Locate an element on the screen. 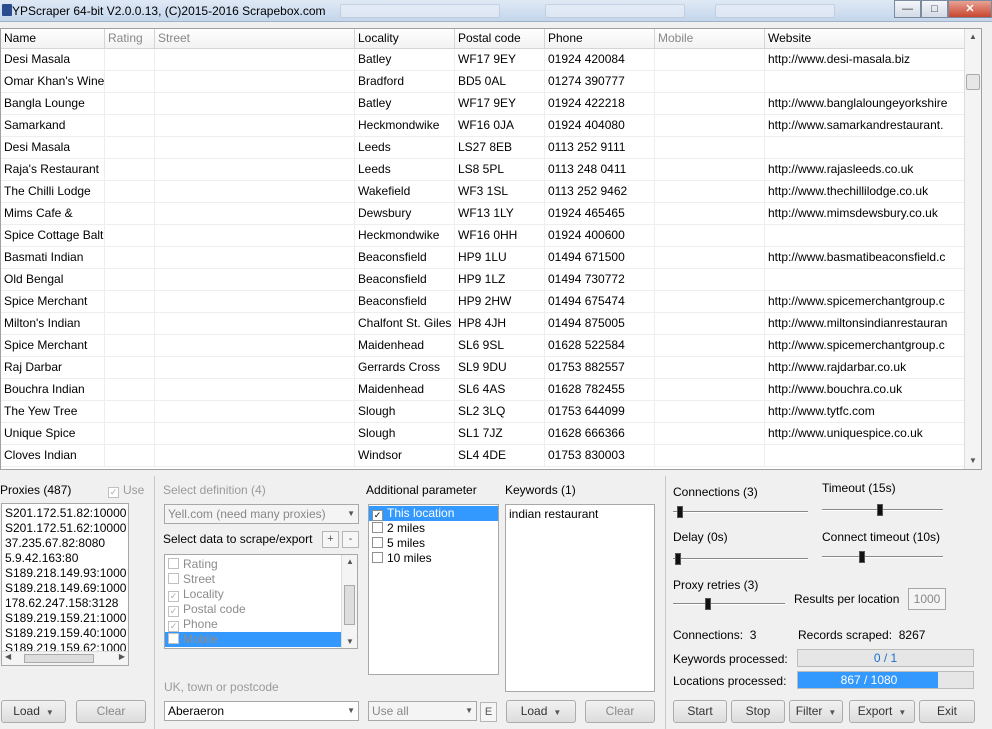 This screenshot has width=992, height=729. connect-timeout-slider is located at coordinates (882, 557).